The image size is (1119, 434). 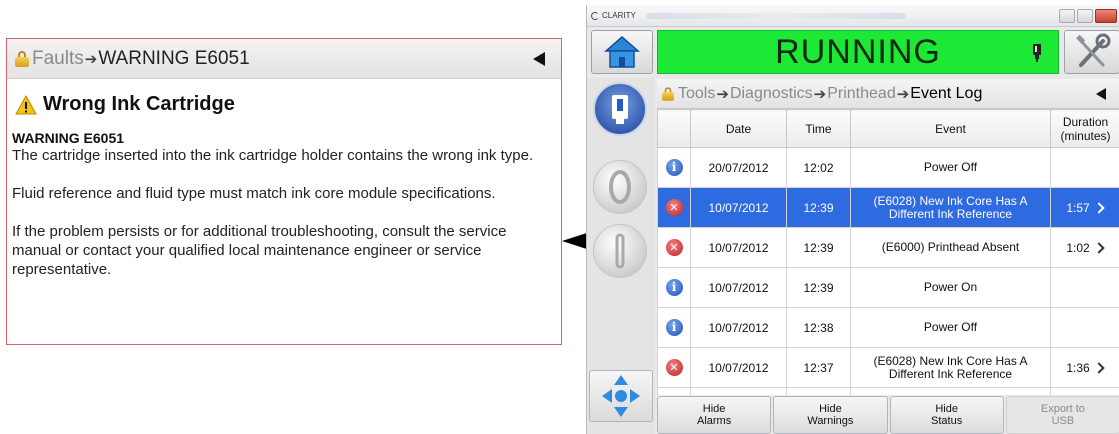 I want to click on row-time: 12:37, so click(x=818, y=367).